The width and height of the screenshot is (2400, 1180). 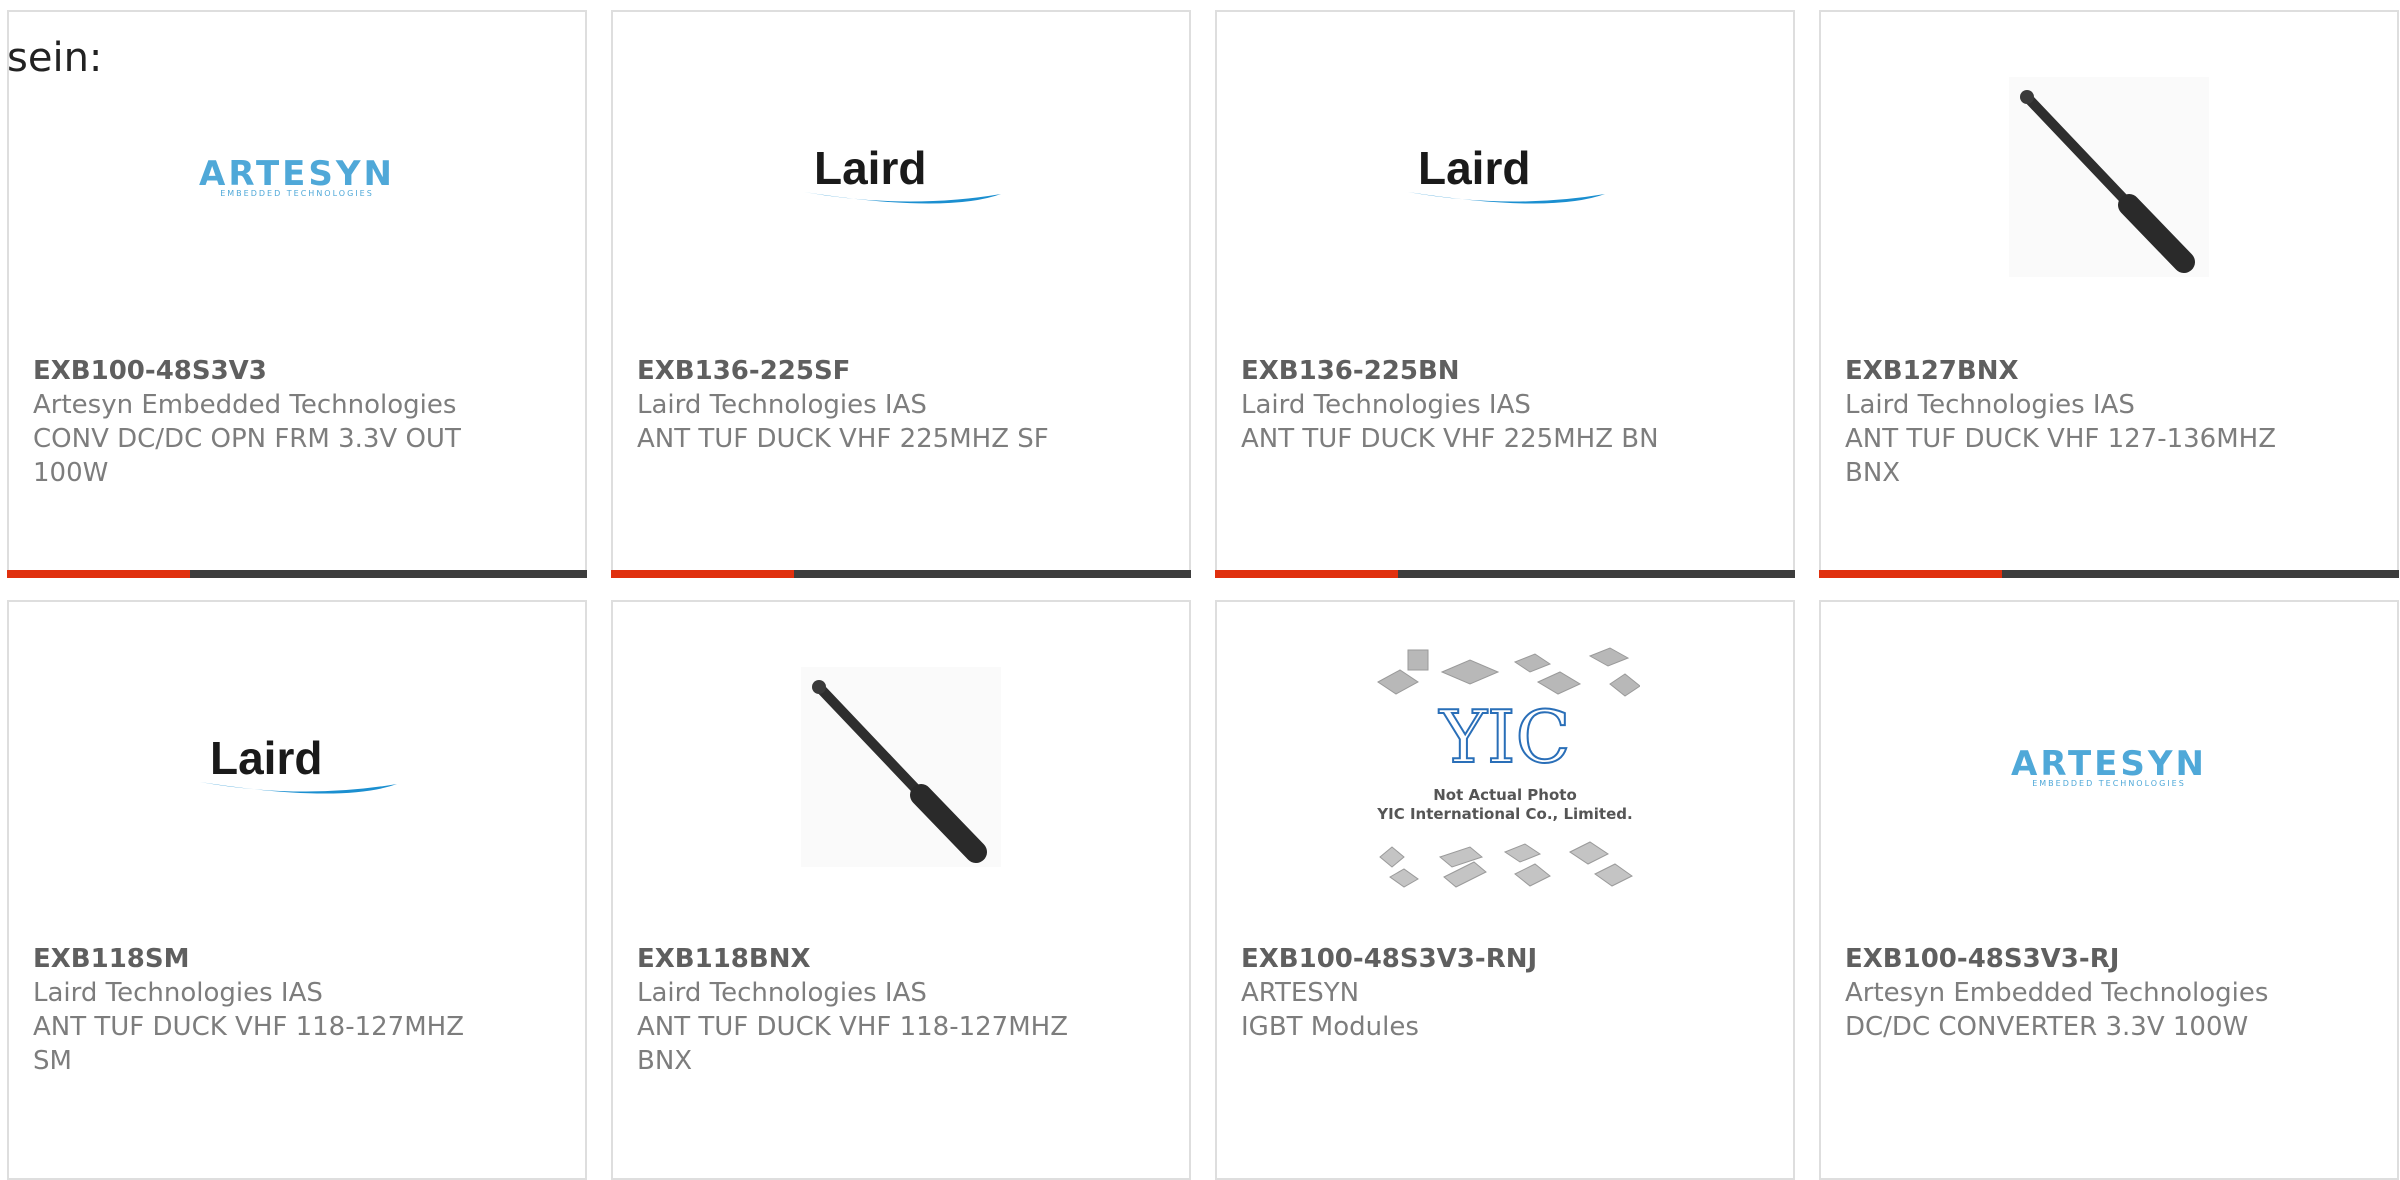 What do you see at coordinates (1461, 371) in the screenshot?
I see `part-number: EXB136-225BN` at bounding box center [1461, 371].